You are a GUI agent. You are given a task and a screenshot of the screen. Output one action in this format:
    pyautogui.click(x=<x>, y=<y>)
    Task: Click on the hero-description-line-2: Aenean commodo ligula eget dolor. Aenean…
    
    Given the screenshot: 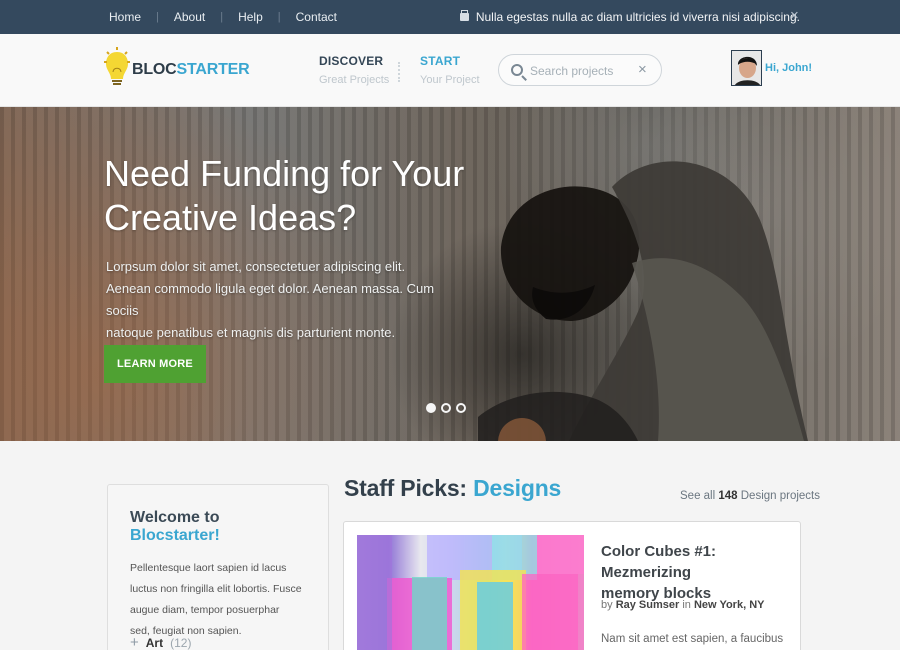 What is the action you would take?
    pyautogui.click(x=270, y=299)
    